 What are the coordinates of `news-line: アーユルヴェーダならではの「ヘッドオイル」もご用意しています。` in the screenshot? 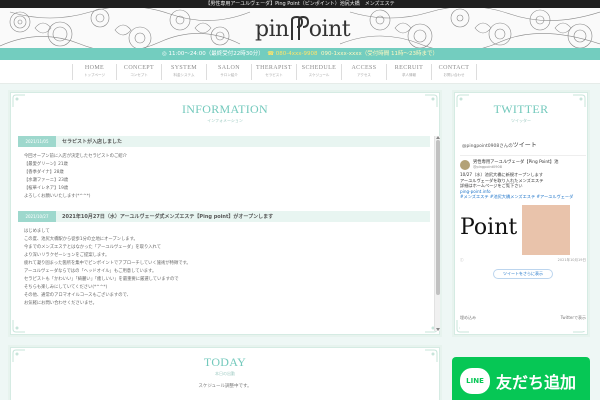 It's located at (90, 271).